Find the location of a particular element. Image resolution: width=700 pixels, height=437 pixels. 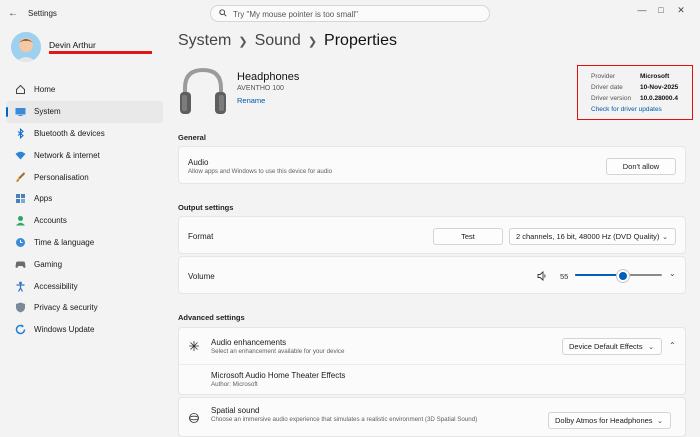

user-name: Devin Arthur is located at coordinates (72, 45).